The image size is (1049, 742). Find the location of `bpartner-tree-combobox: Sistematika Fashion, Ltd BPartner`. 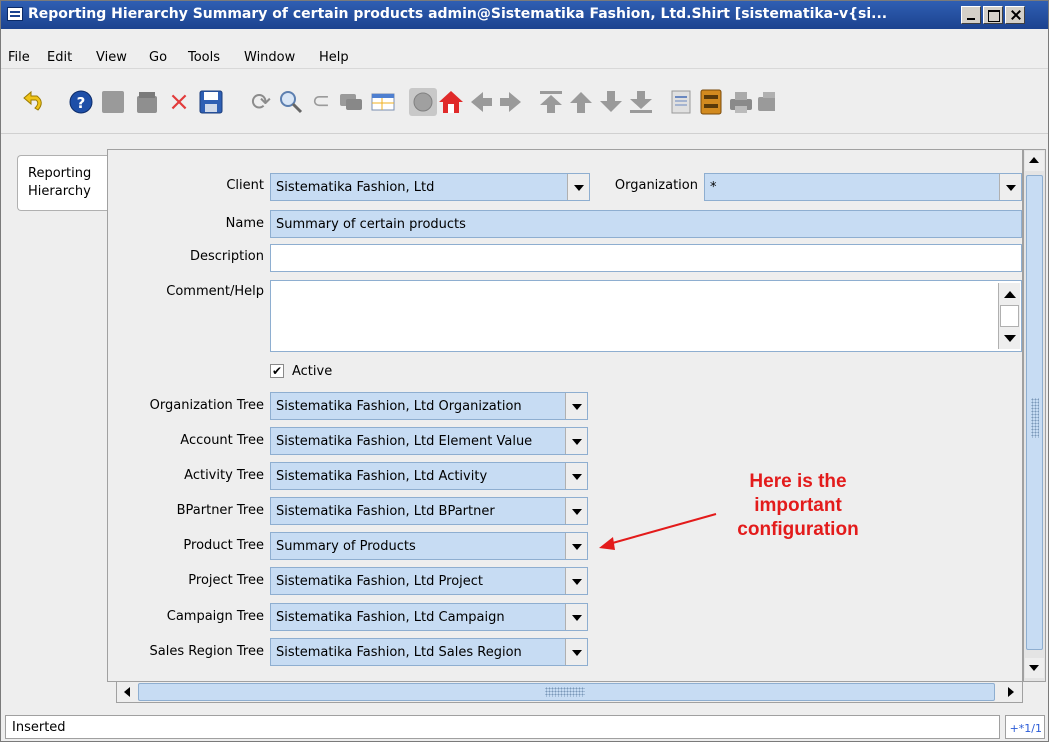

bpartner-tree-combobox: Sistematika Fashion, Ltd BPartner is located at coordinates (429, 511).